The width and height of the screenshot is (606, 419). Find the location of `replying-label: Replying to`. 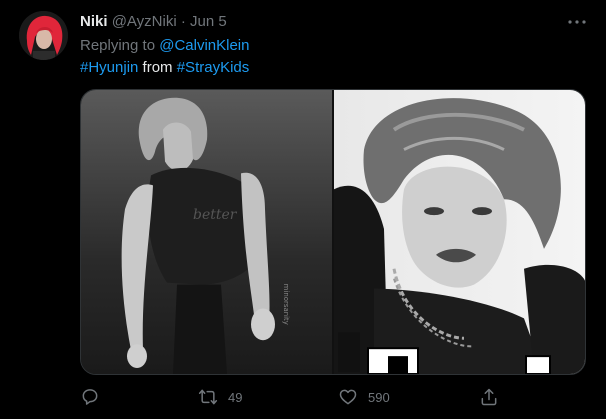

replying-label: Replying to is located at coordinates (118, 45).